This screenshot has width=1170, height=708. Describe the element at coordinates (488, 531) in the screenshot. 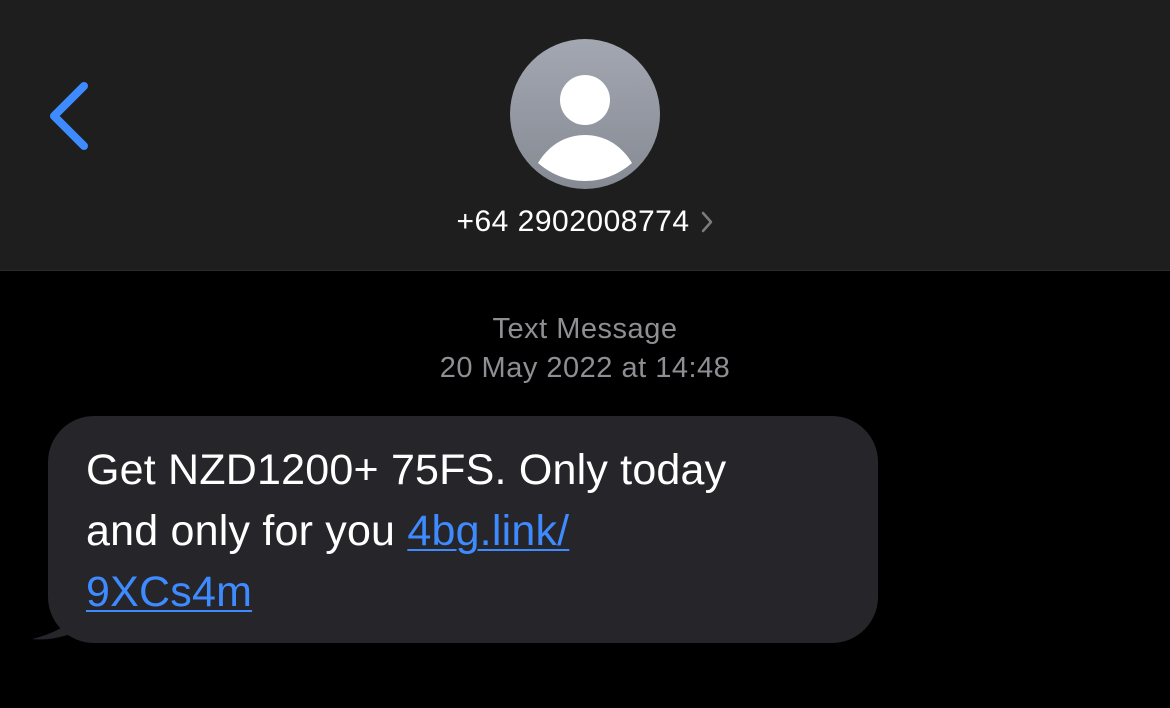

I see `message-link-part-1: 4bg.link/` at that location.